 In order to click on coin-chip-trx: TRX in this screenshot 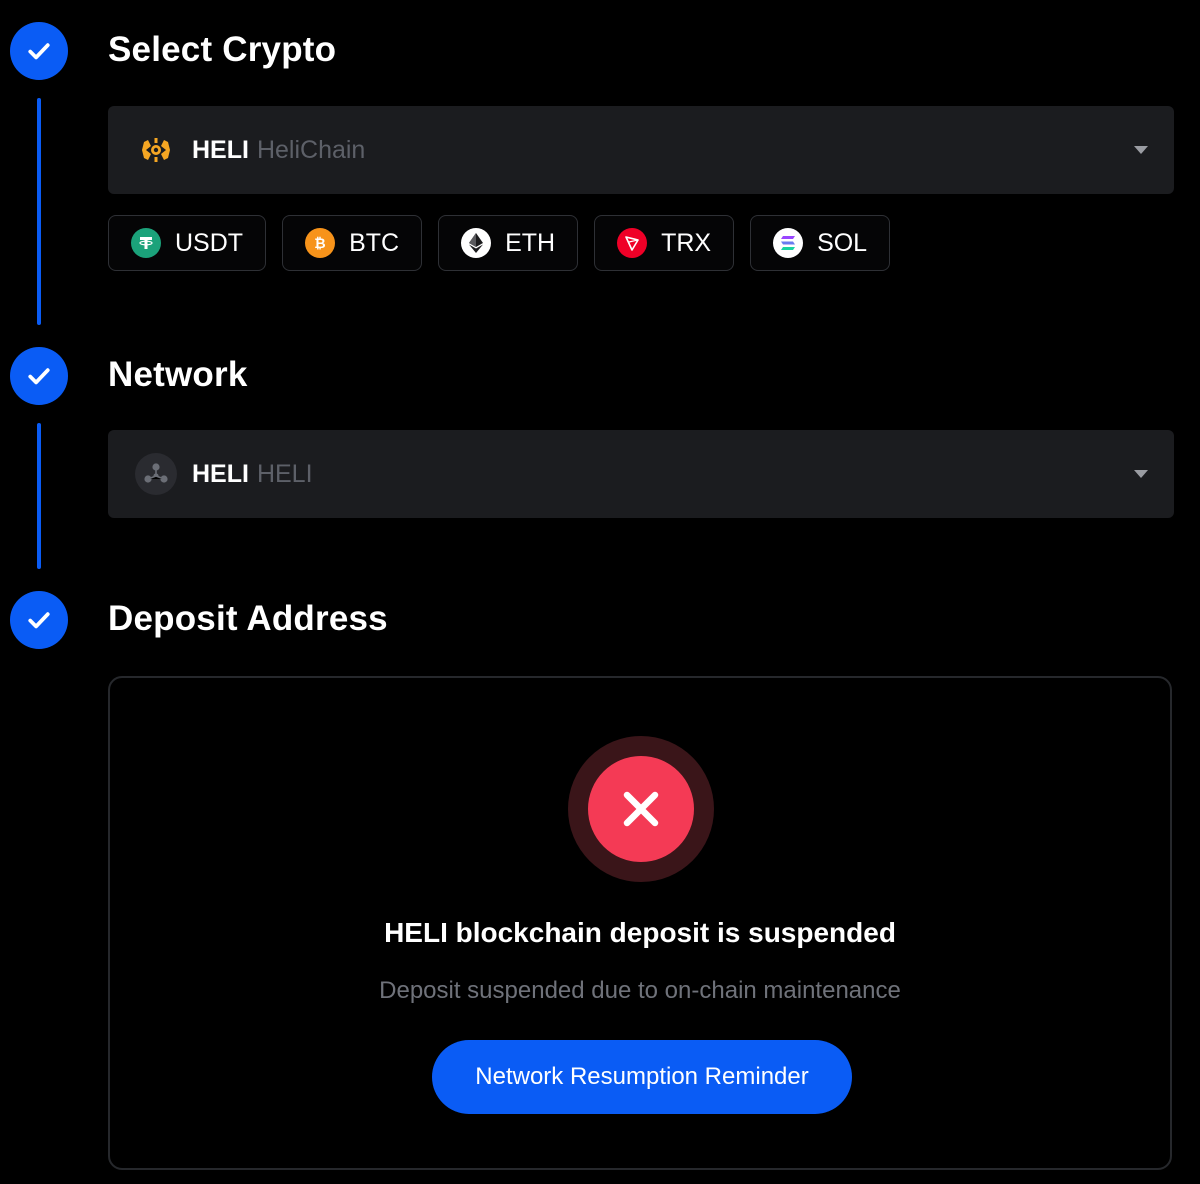, I will do `click(664, 243)`.